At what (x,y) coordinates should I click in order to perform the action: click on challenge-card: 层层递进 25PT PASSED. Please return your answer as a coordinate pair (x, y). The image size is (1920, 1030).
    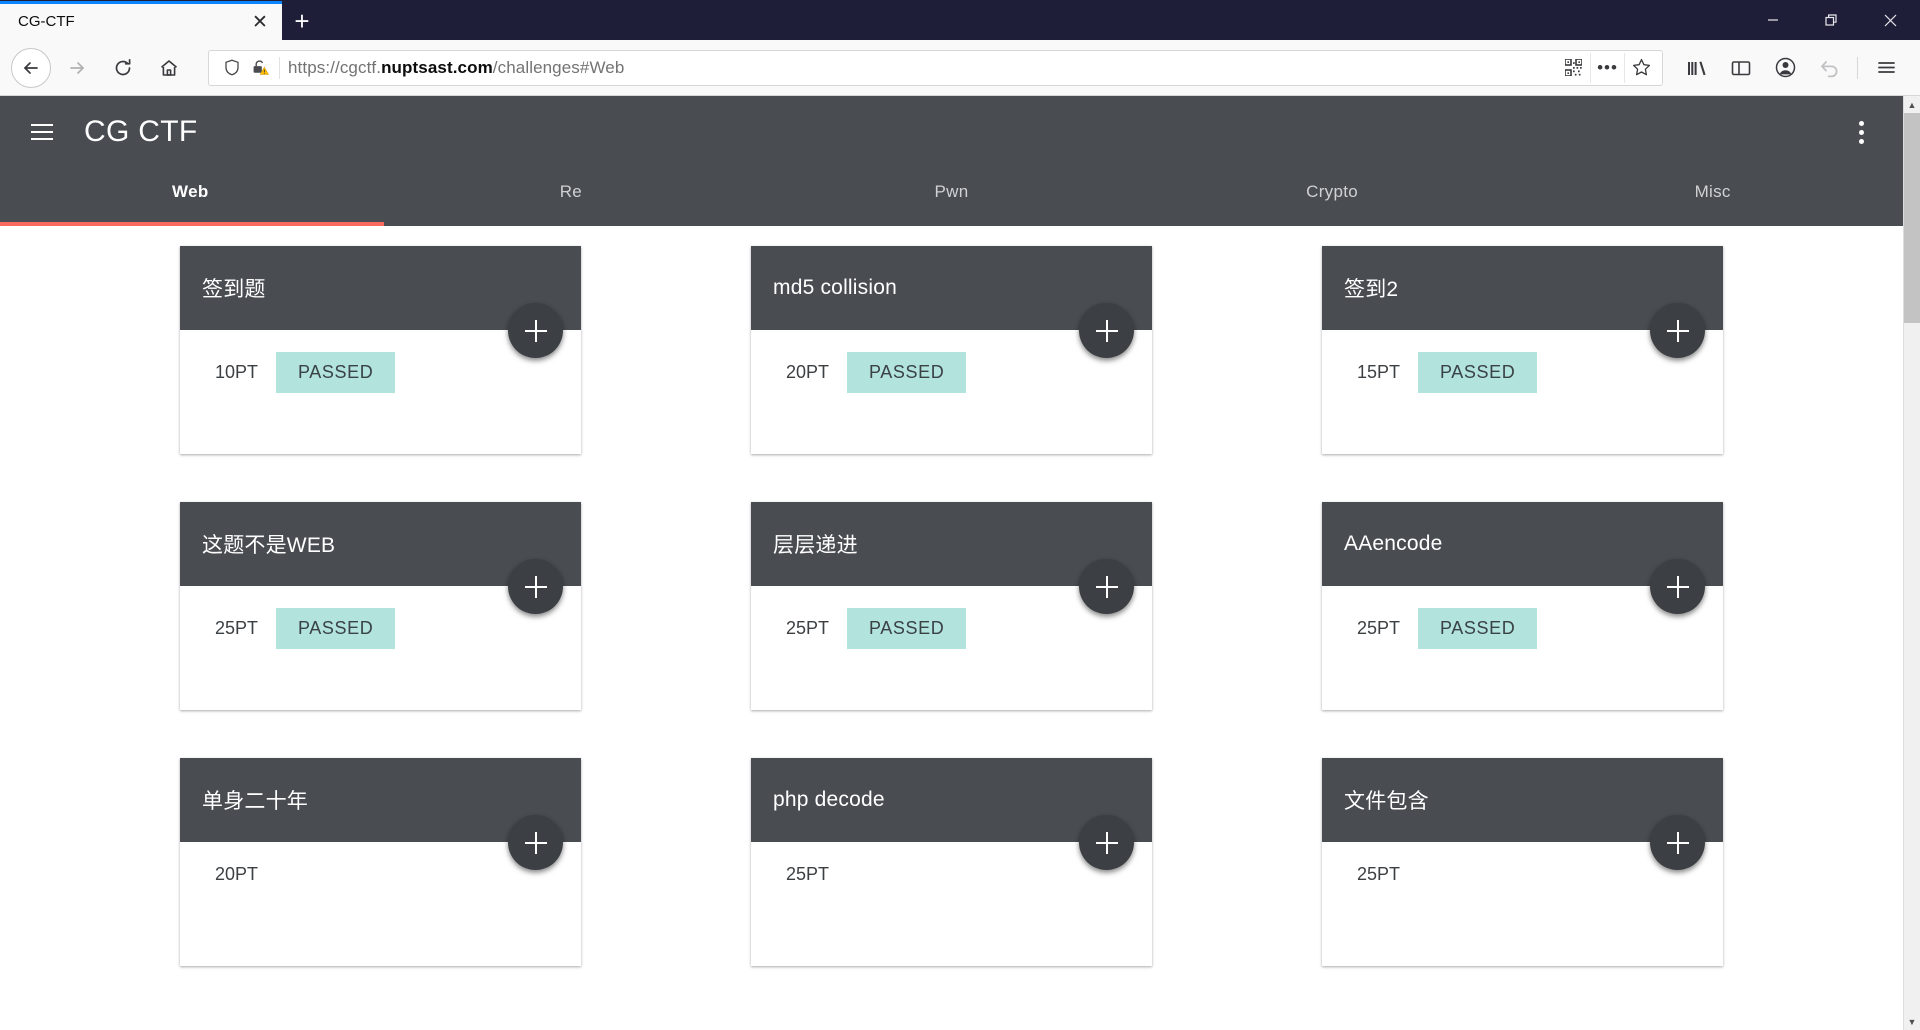
    Looking at the image, I should click on (951, 606).